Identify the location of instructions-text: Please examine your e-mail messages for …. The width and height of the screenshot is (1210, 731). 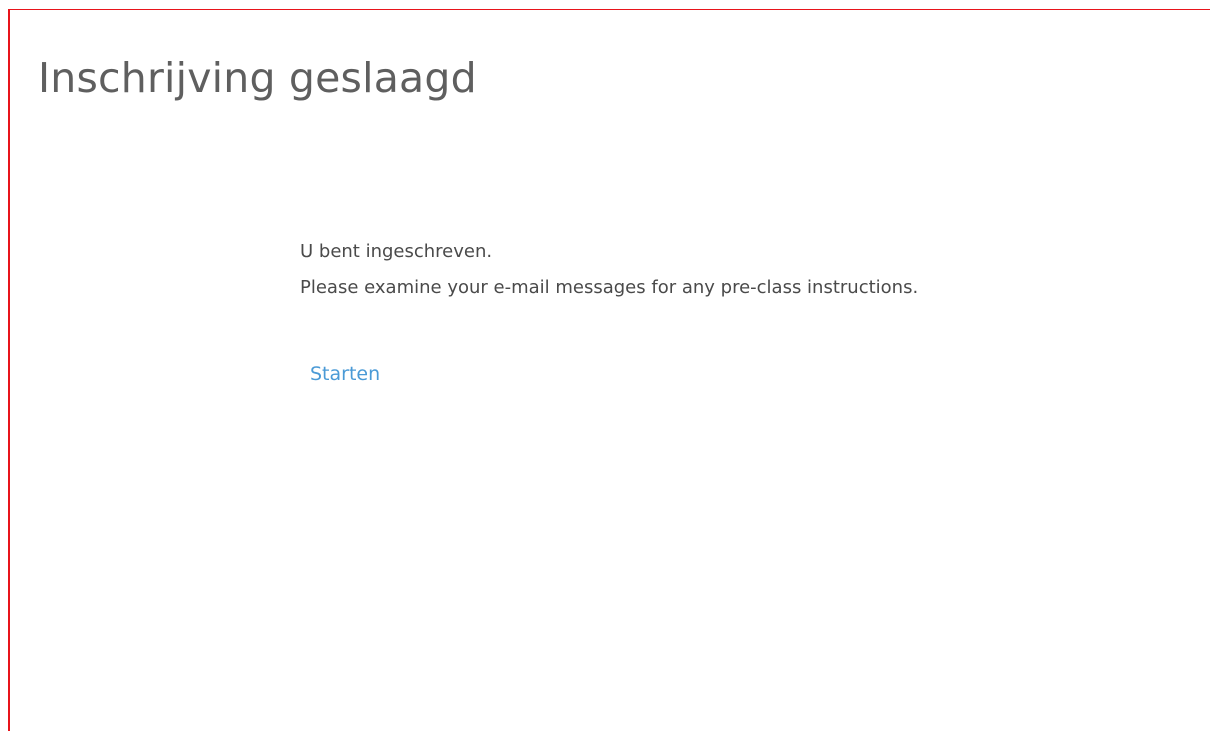
(609, 287).